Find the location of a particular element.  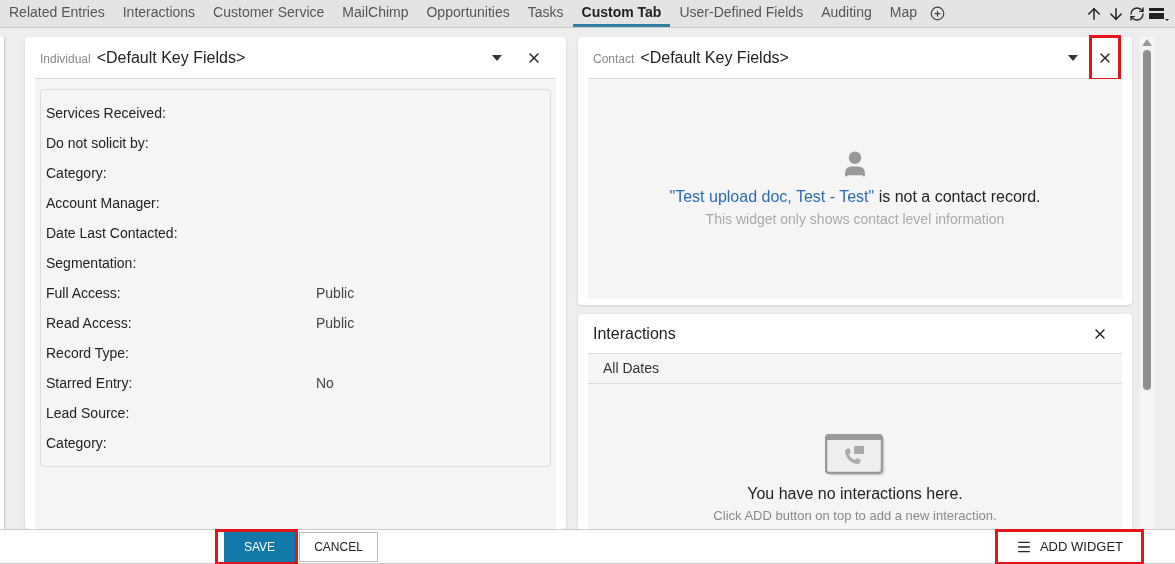

field-label: Services Received: is located at coordinates (106, 113).